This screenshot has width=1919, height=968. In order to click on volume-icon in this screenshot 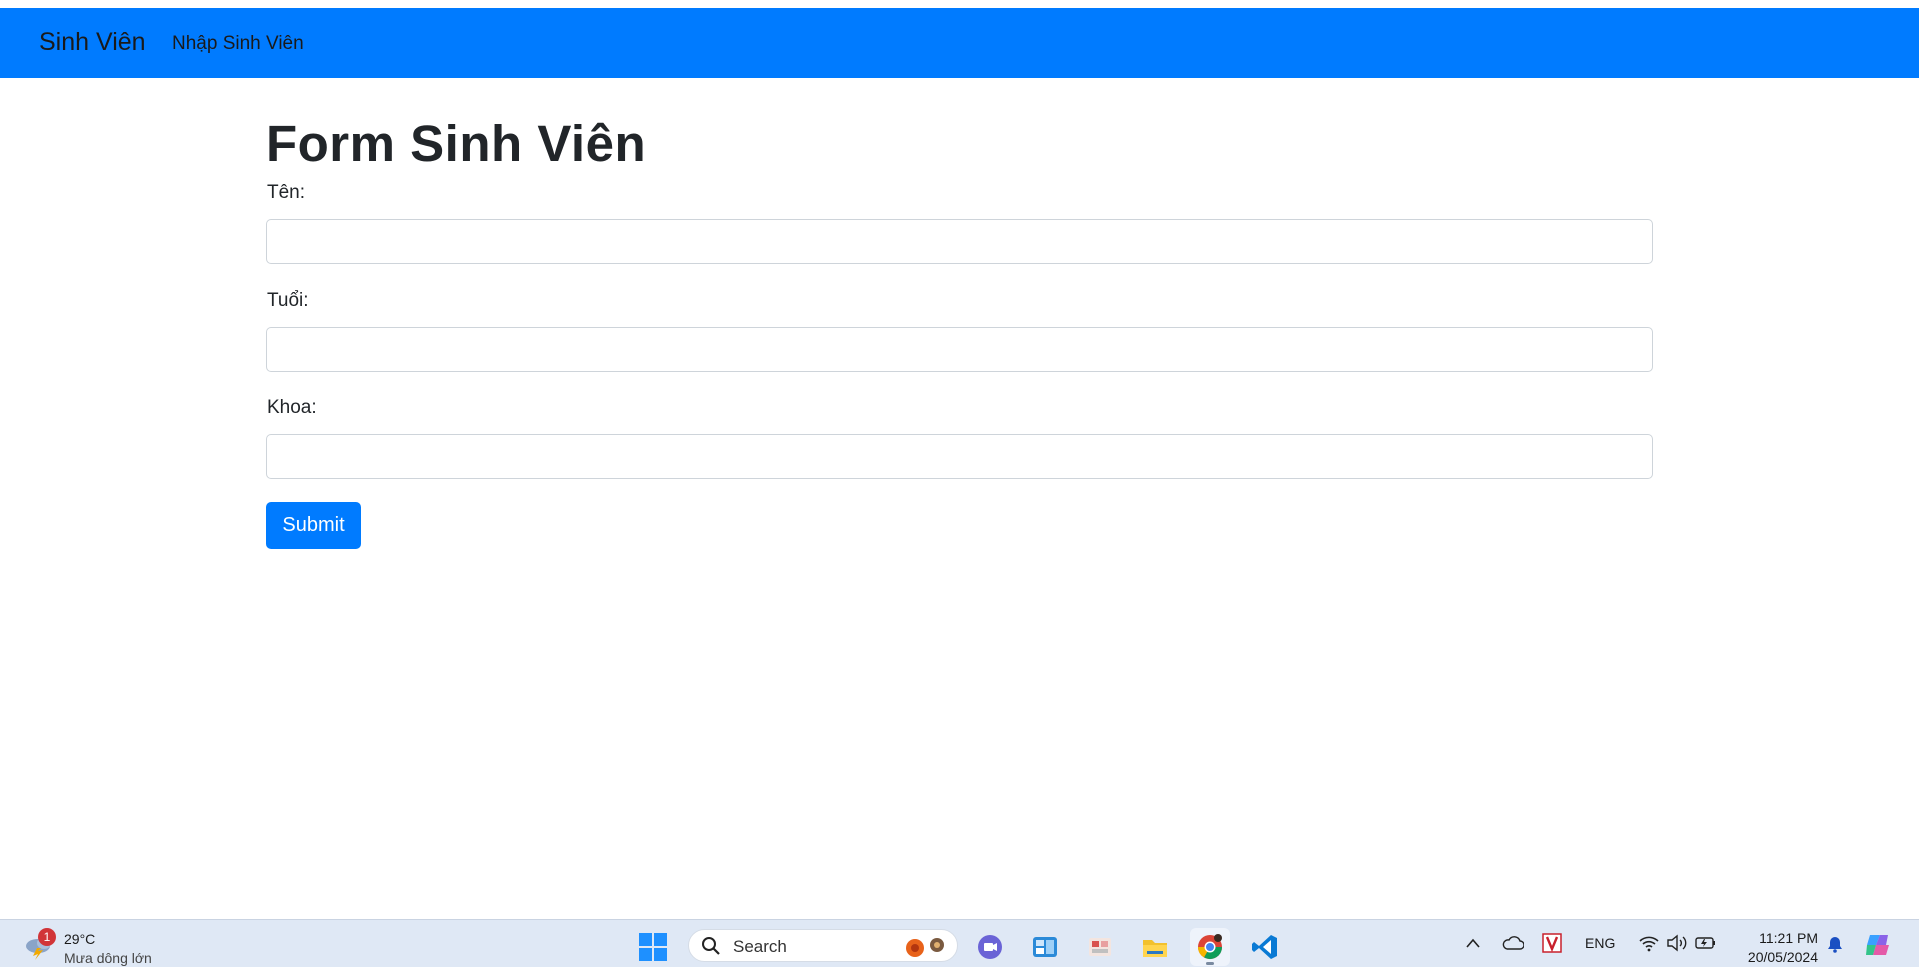, I will do `click(1677, 943)`.